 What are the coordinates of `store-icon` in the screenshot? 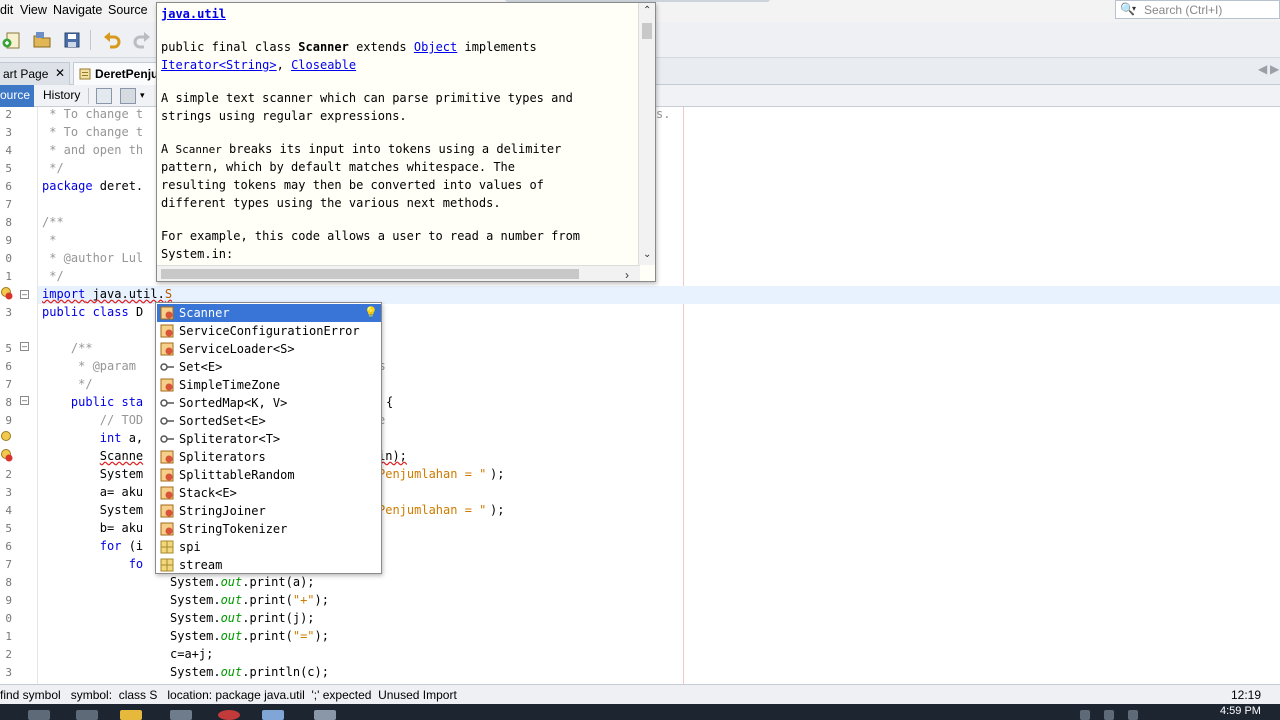 It's located at (181, 715).